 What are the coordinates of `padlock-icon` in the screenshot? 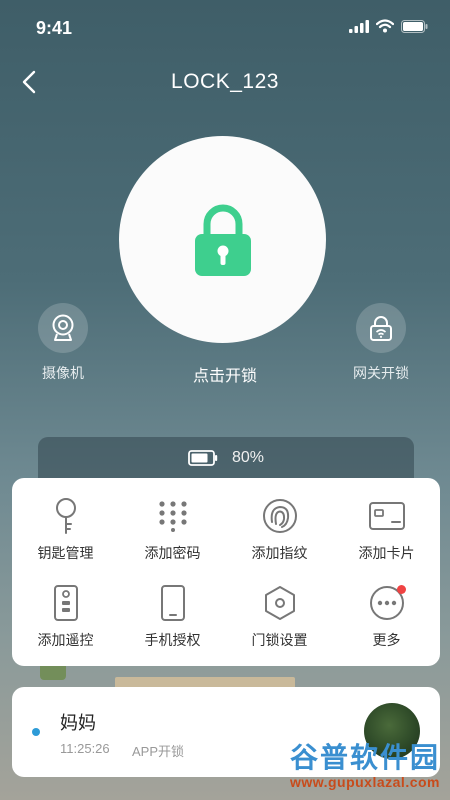 It's located at (222, 240).